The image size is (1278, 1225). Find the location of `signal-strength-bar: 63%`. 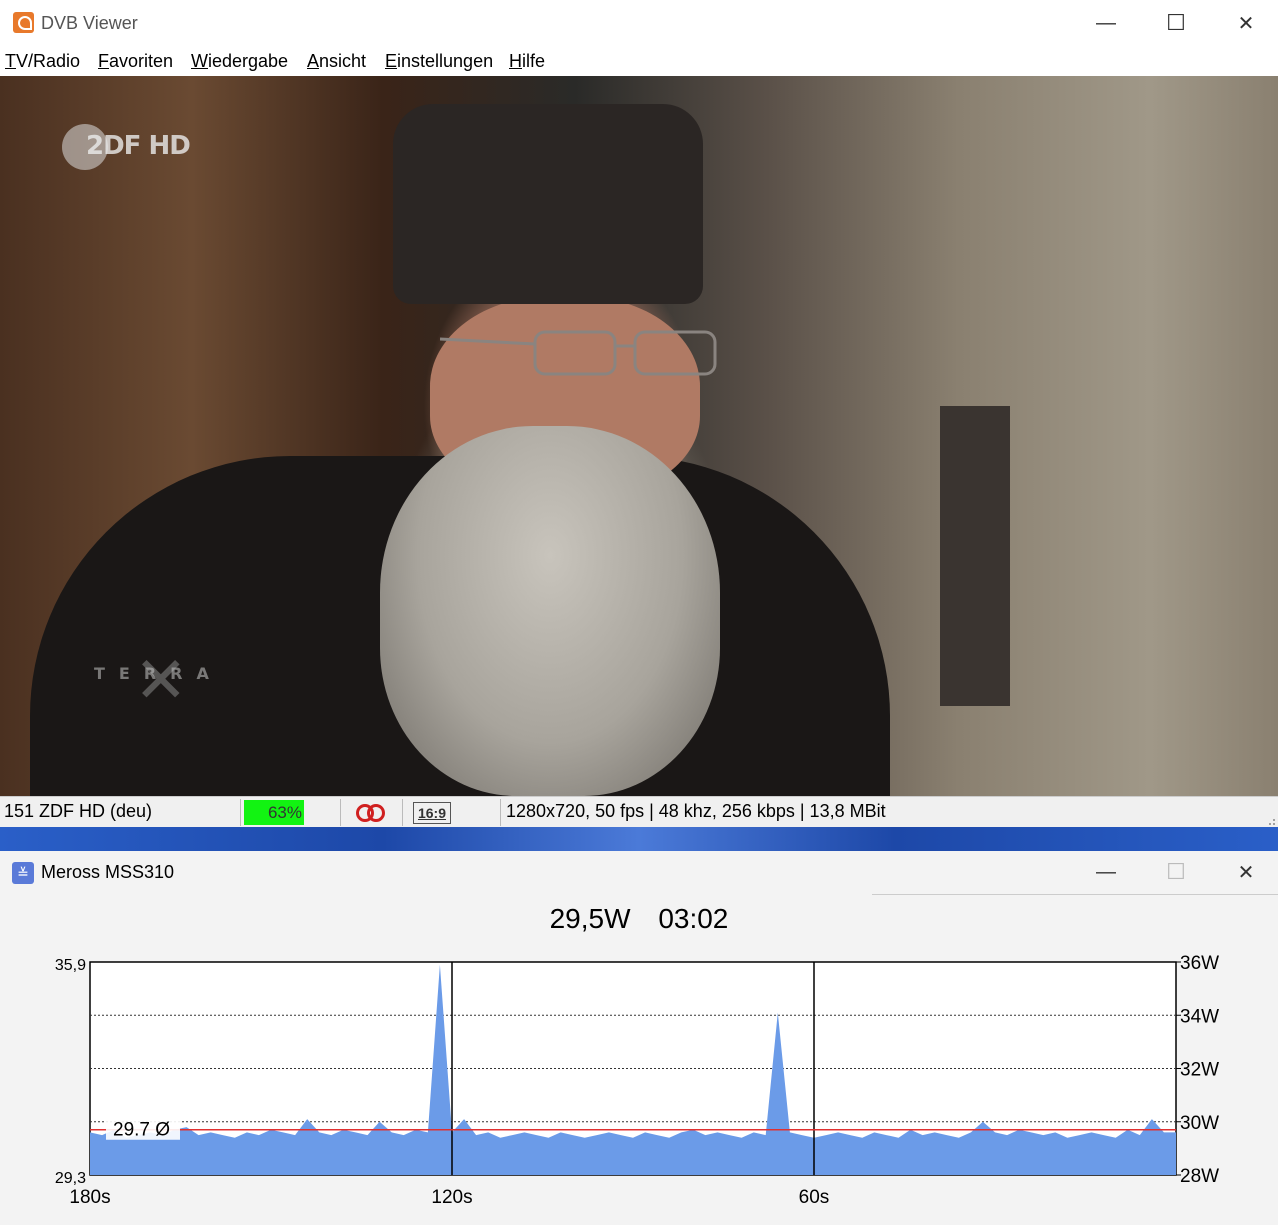

signal-strength-bar: 63% is located at coordinates (274, 812).